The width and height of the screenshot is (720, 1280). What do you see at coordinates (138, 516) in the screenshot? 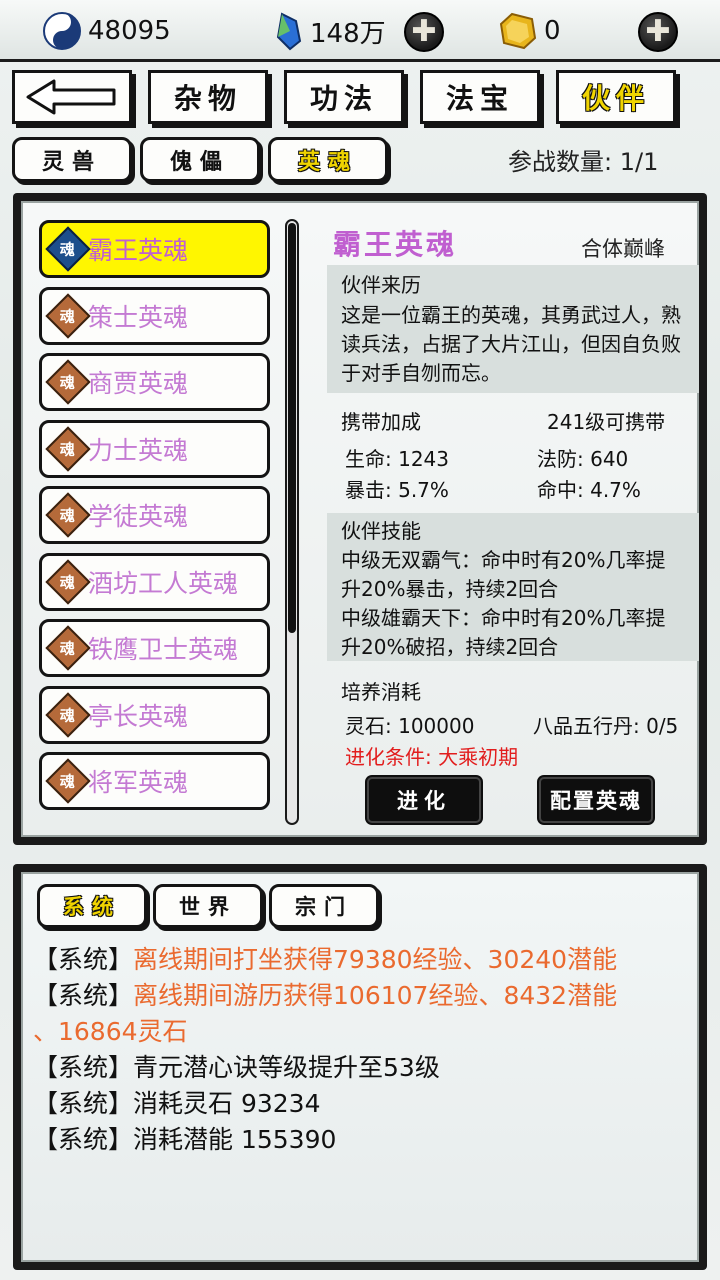
I see `hero-list-label: 学徒英魂` at bounding box center [138, 516].